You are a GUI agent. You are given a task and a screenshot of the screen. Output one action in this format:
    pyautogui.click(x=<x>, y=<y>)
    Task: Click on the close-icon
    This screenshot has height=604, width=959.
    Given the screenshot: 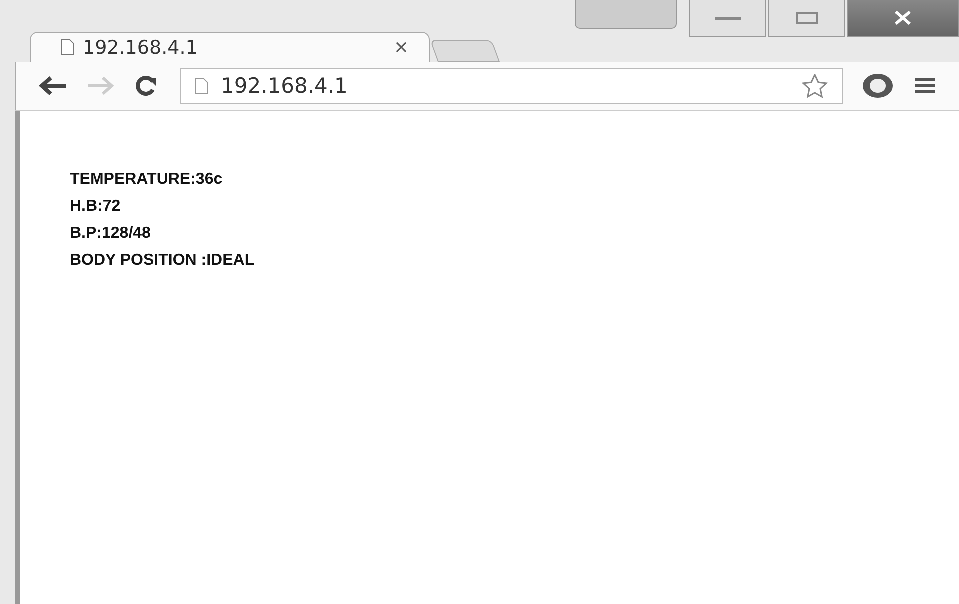 What is the action you would take?
    pyautogui.click(x=903, y=18)
    